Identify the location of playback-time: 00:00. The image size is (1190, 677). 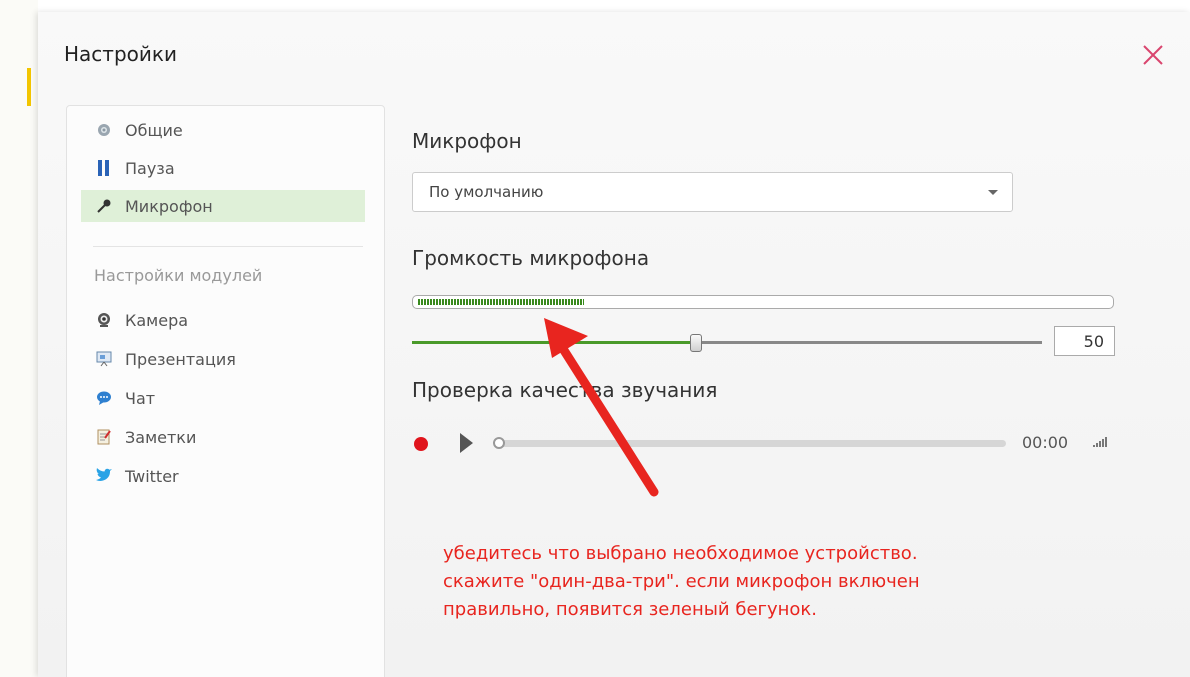
(1045, 442).